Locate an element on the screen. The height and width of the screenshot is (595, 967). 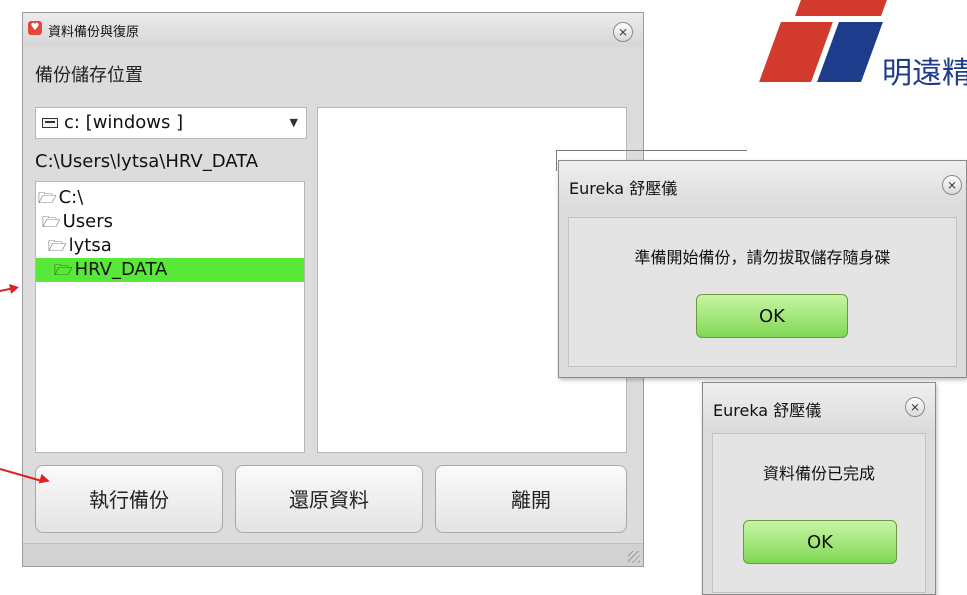
drive-icon is located at coordinates (50, 123).